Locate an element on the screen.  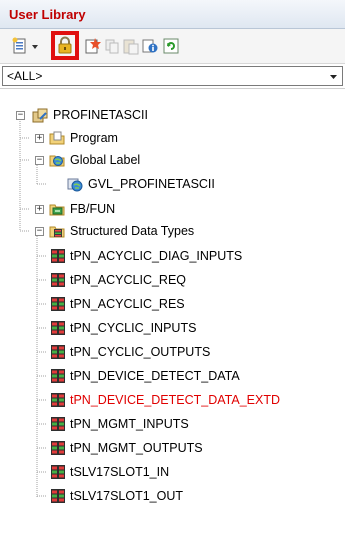
collapse-structured-data-types-button: − is located at coordinates (39, 231).